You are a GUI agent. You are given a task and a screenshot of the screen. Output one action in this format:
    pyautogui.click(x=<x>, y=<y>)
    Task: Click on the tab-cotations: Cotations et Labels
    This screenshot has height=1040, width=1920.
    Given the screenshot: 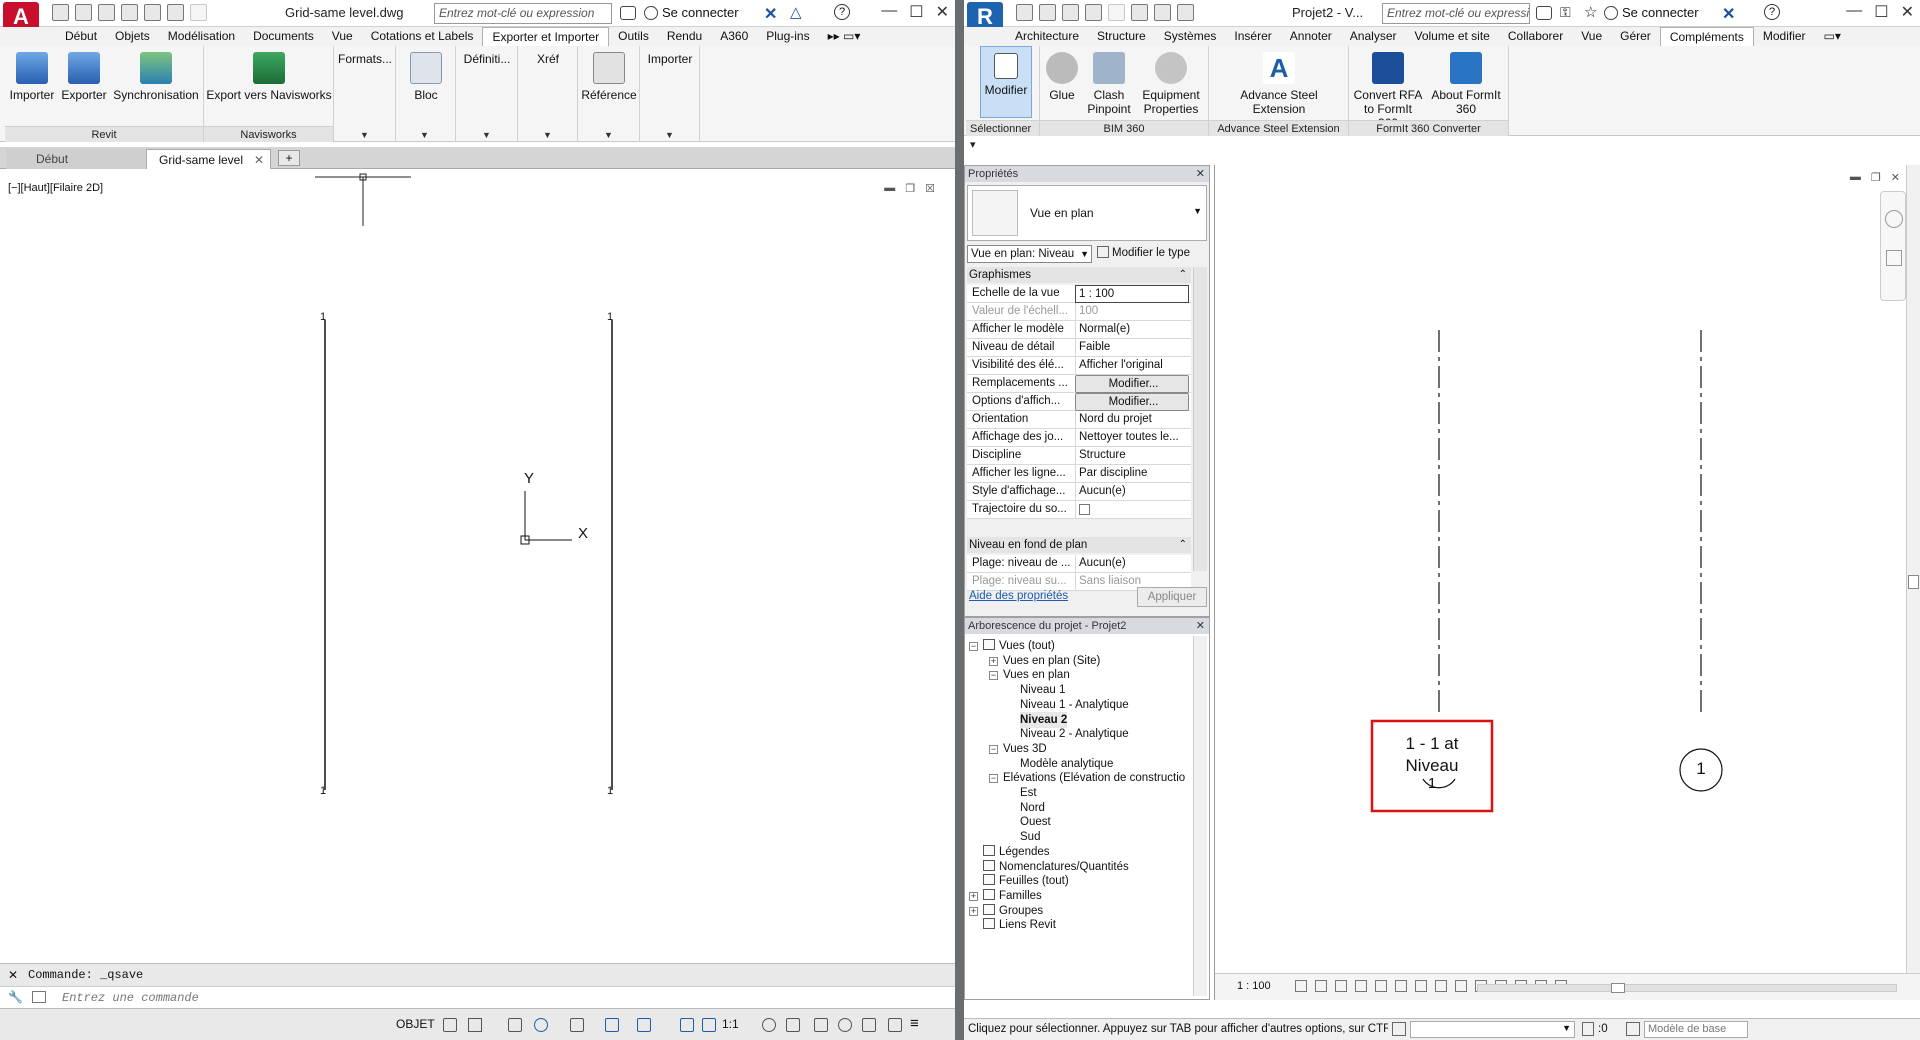 What is the action you would take?
    pyautogui.click(x=422, y=36)
    